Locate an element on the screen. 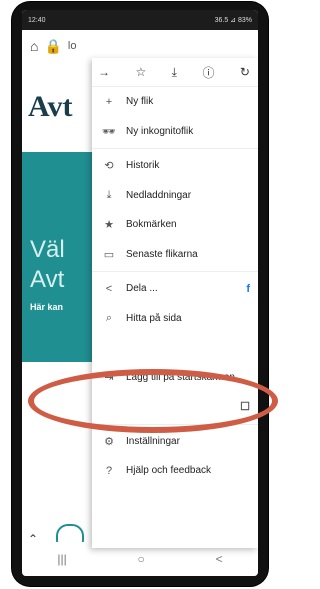 This screenshot has height=589, width=320. home-icon: ⌂ is located at coordinates (34, 46).